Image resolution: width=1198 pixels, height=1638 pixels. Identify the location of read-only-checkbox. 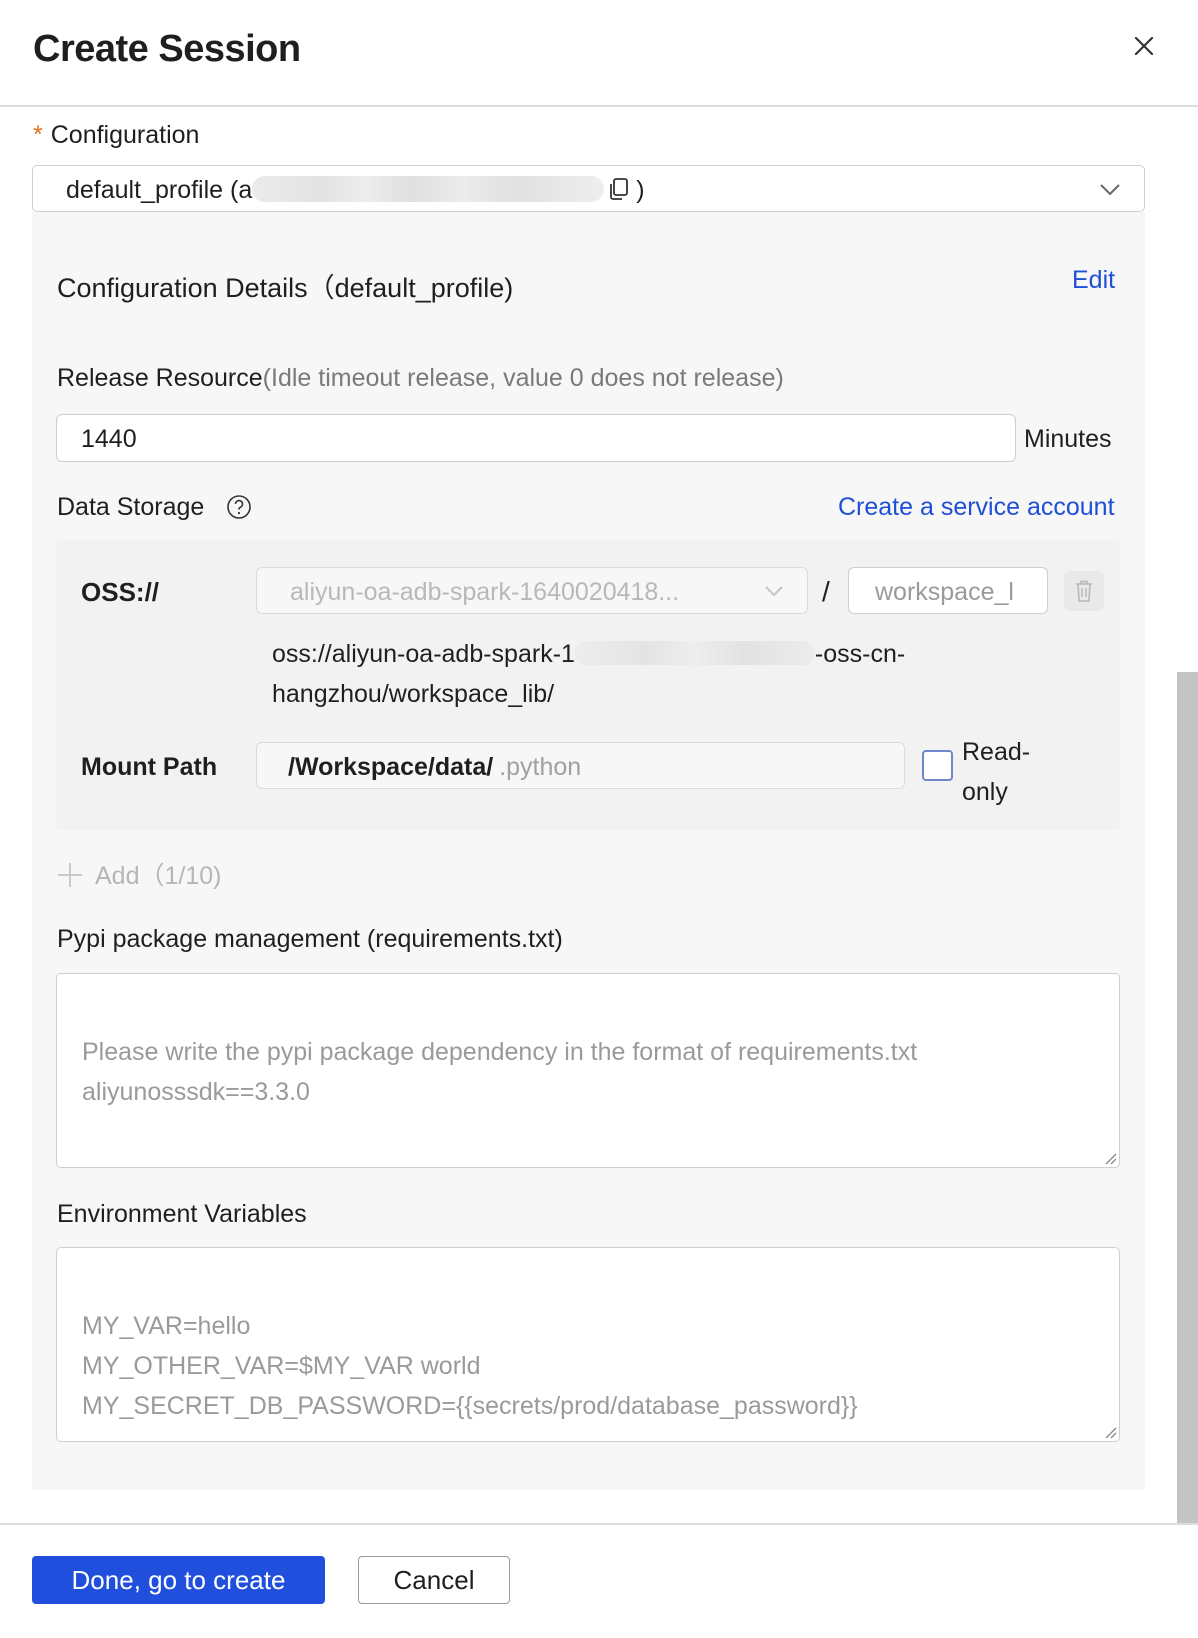
(937, 765).